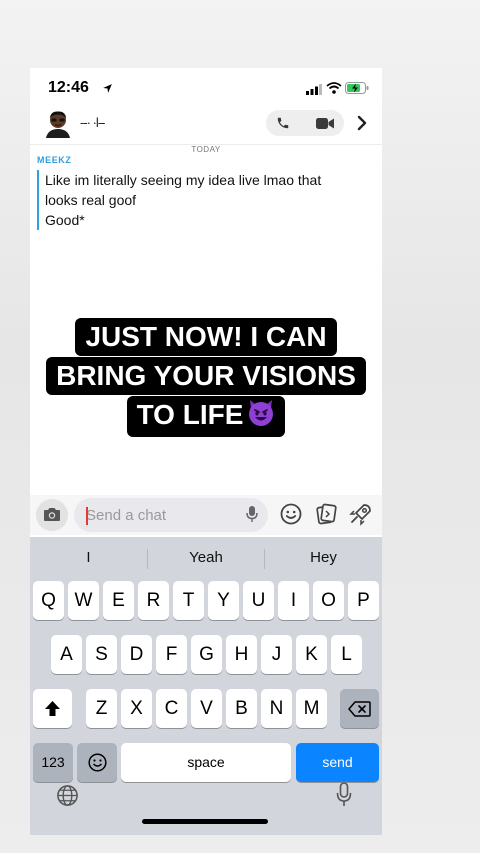 This screenshot has height=853, width=480. What do you see at coordinates (206, 654) in the screenshot?
I see `key-g: G` at bounding box center [206, 654].